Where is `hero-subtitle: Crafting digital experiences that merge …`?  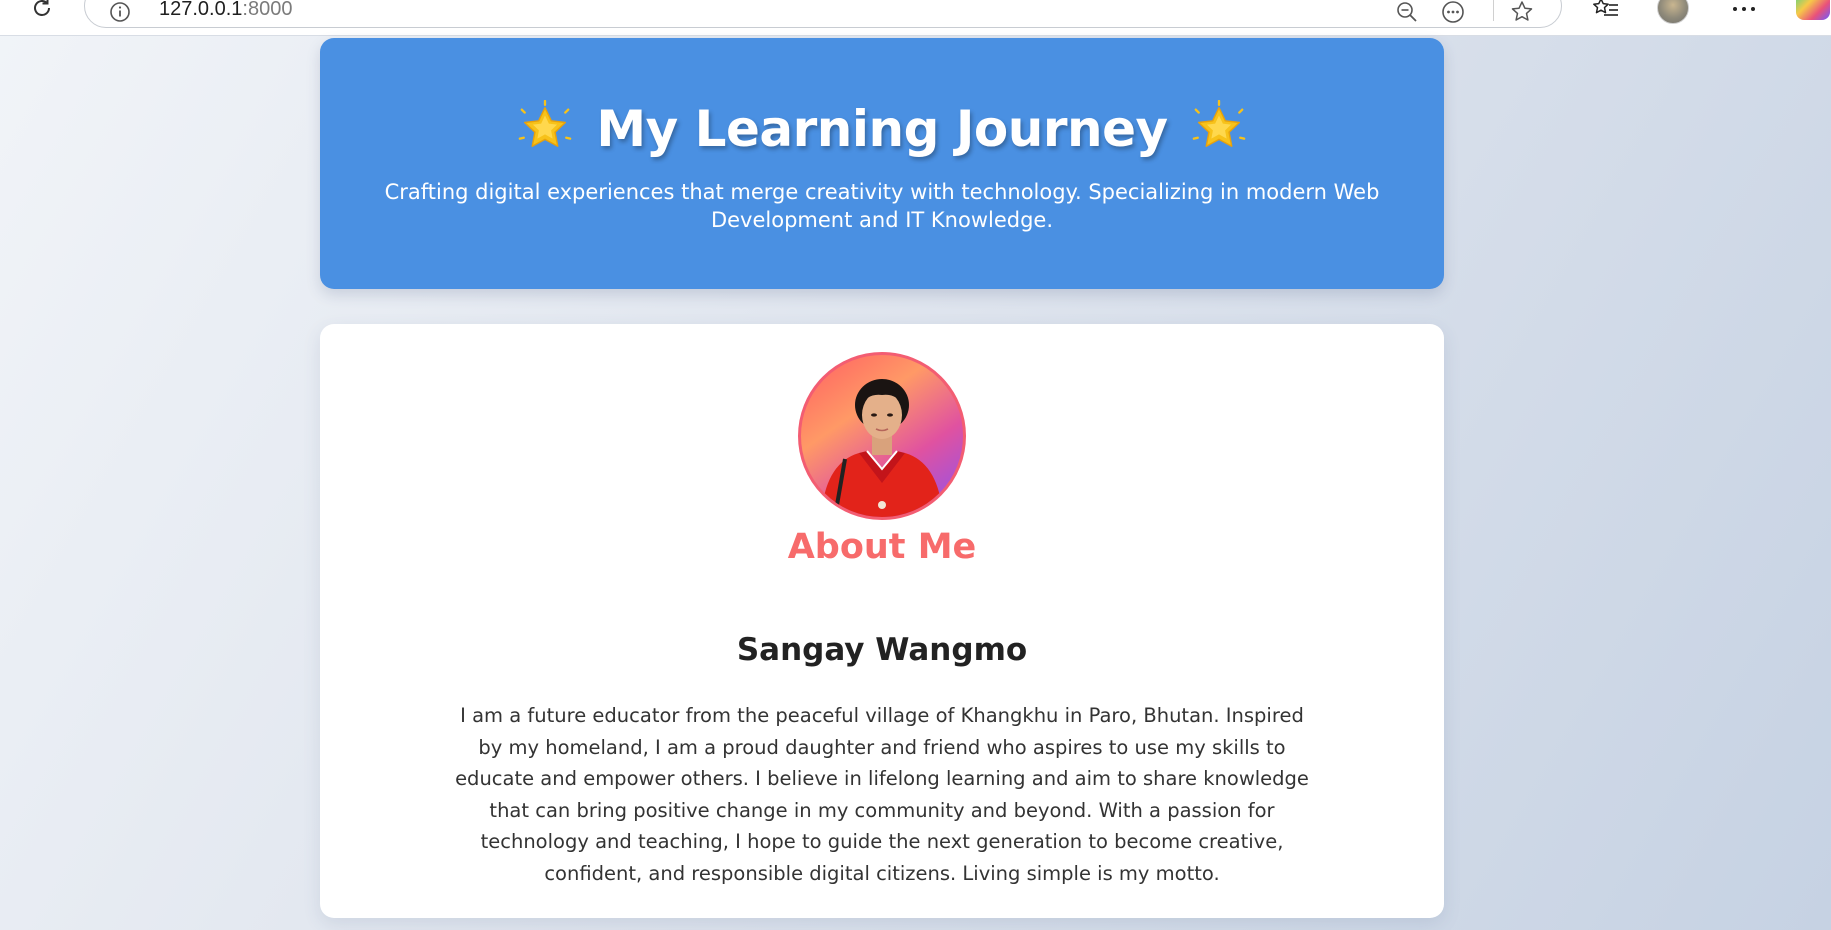
hero-subtitle: Crafting digital experiences that merge … is located at coordinates (882, 206).